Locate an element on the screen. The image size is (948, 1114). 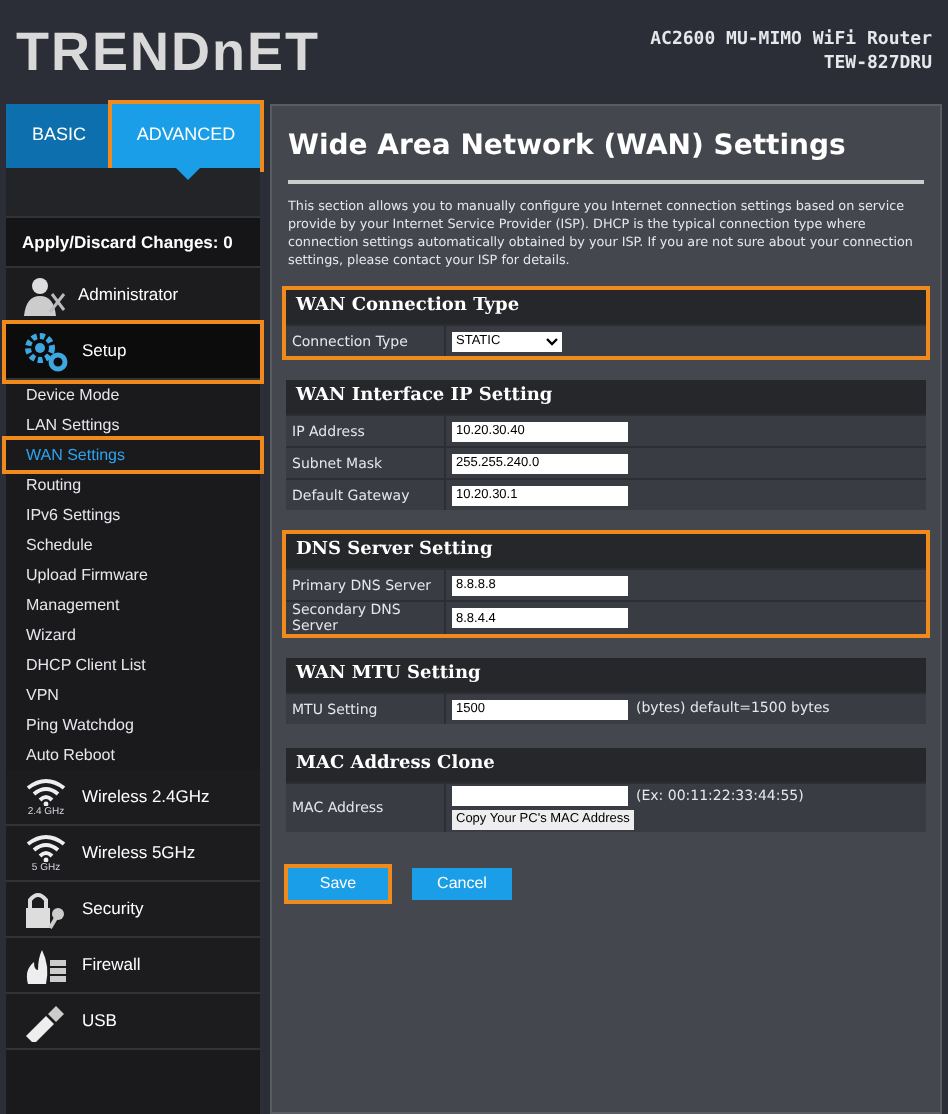
chevron-down-icon is located at coordinates (552, 341).